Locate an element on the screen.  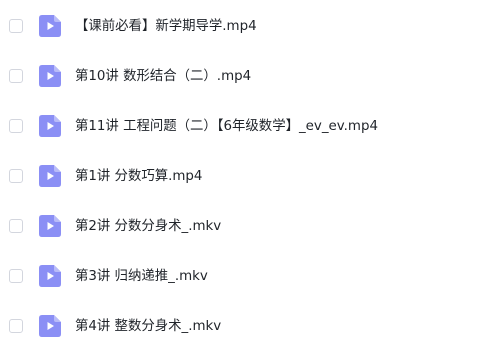
file-row: 第10讲 数形结合（二）.mp4 is located at coordinates (242, 77).